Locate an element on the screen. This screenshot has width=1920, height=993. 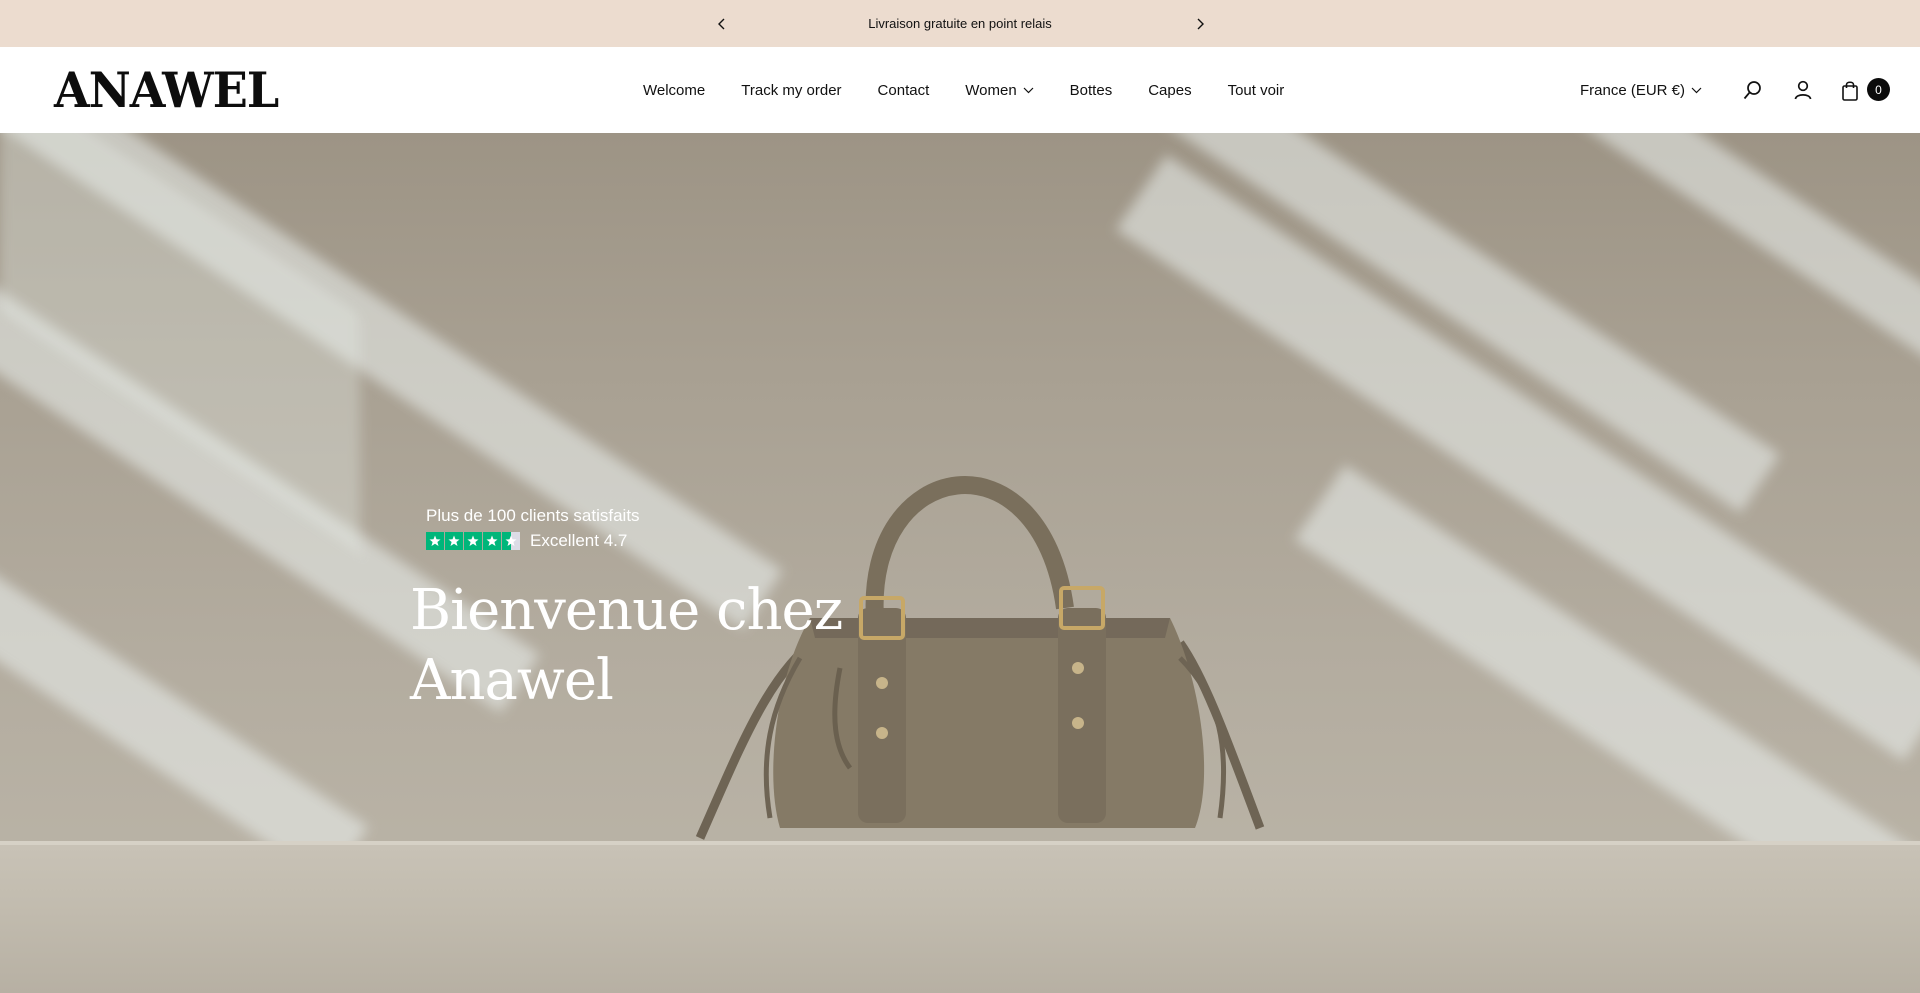
chevron-left-icon is located at coordinates (721, 24).